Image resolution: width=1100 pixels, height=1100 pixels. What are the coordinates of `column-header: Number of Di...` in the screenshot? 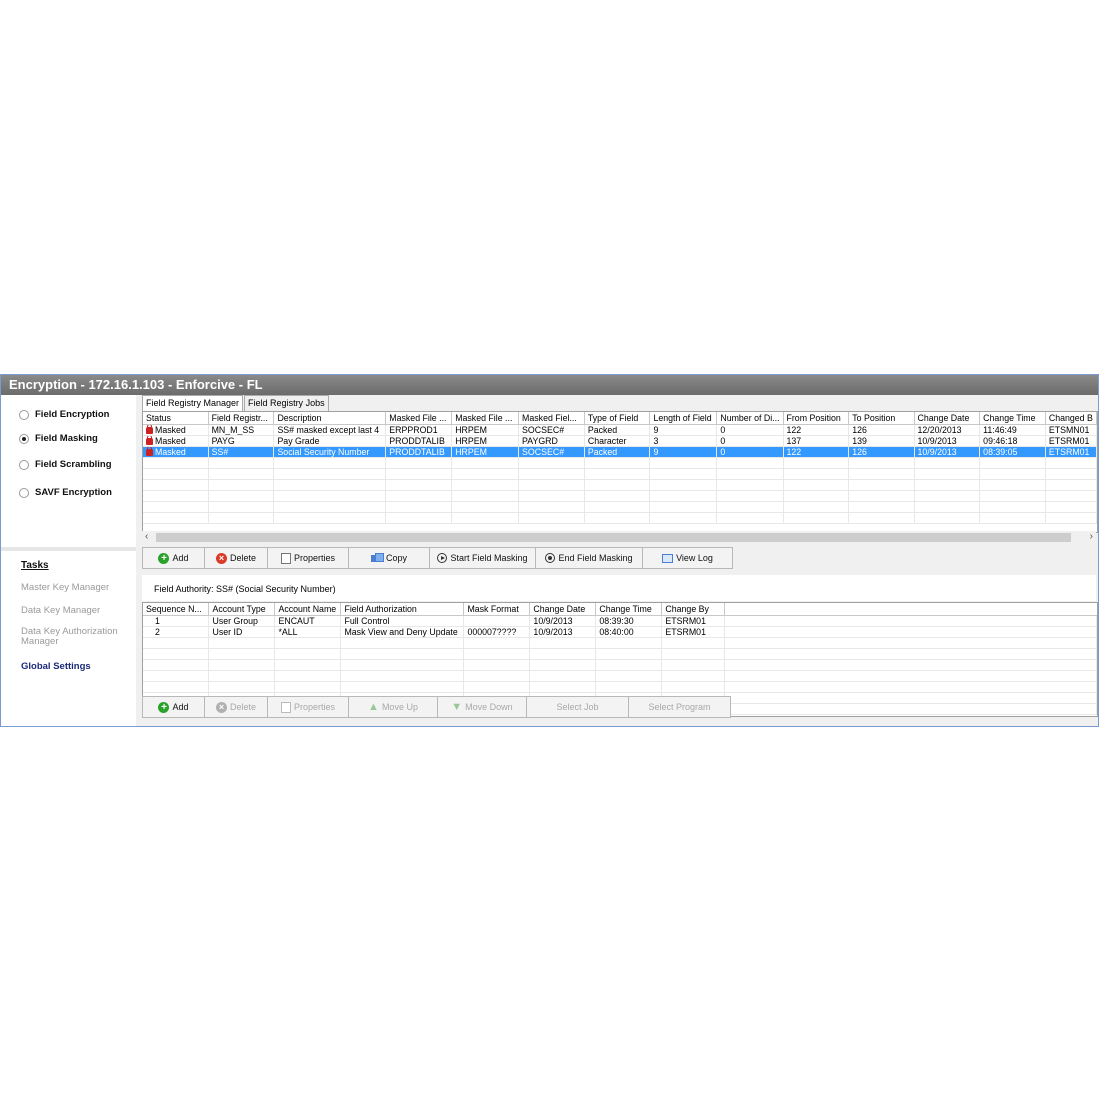 It's located at (750, 418).